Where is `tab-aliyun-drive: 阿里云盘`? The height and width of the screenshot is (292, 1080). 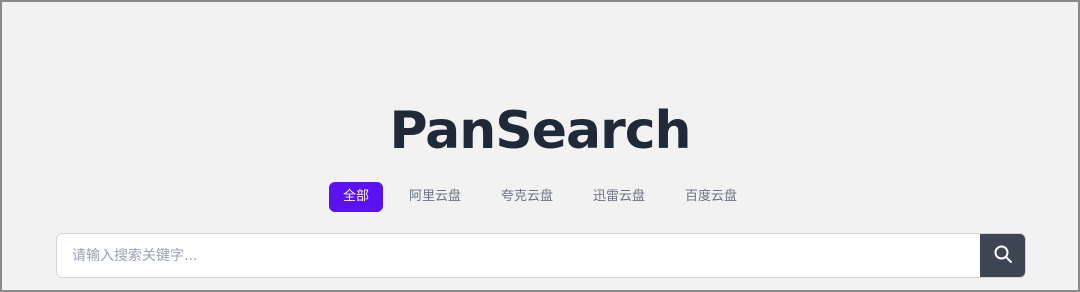 tab-aliyun-drive: 阿里云盘 is located at coordinates (435, 197).